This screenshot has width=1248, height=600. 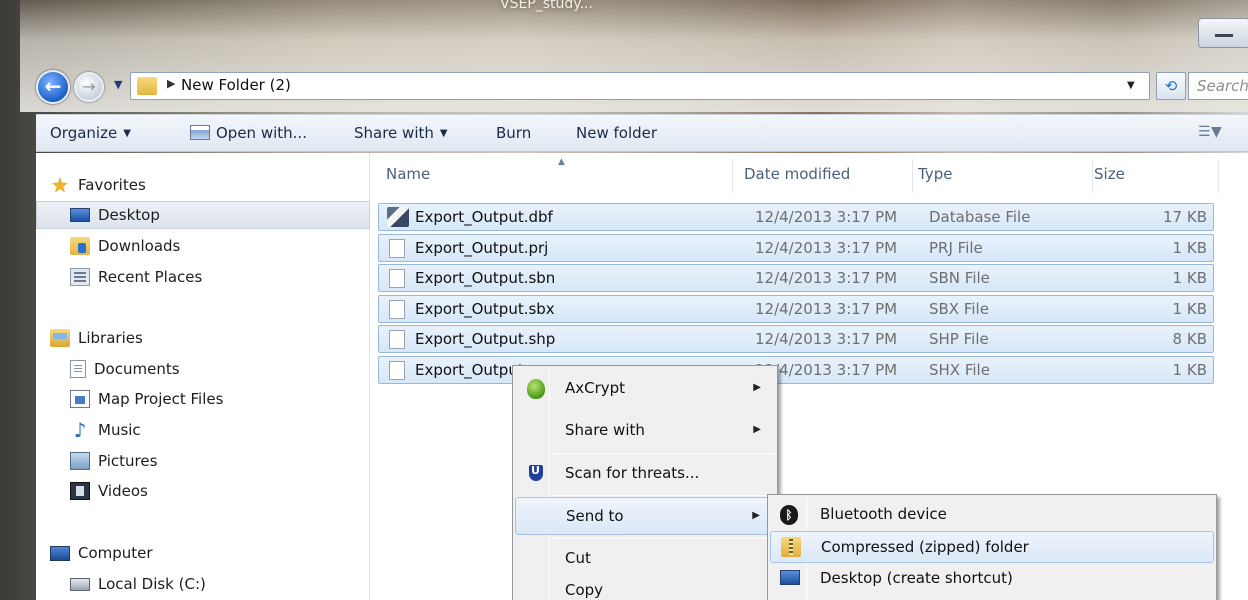 What do you see at coordinates (883, 514) in the screenshot?
I see `menu-label: Bluetooth device` at bounding box center [883, 514].